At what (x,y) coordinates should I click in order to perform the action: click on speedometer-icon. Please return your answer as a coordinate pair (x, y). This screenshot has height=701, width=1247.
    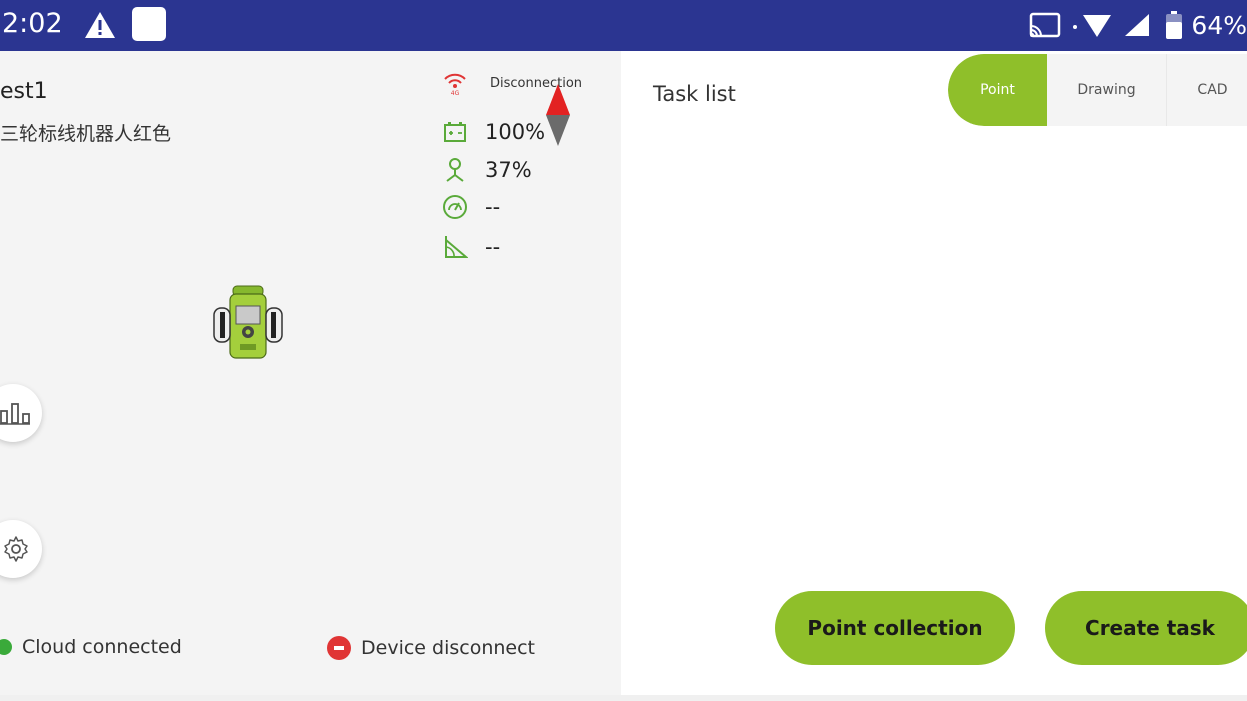
    Looking at the image, I should click on (455, 207).